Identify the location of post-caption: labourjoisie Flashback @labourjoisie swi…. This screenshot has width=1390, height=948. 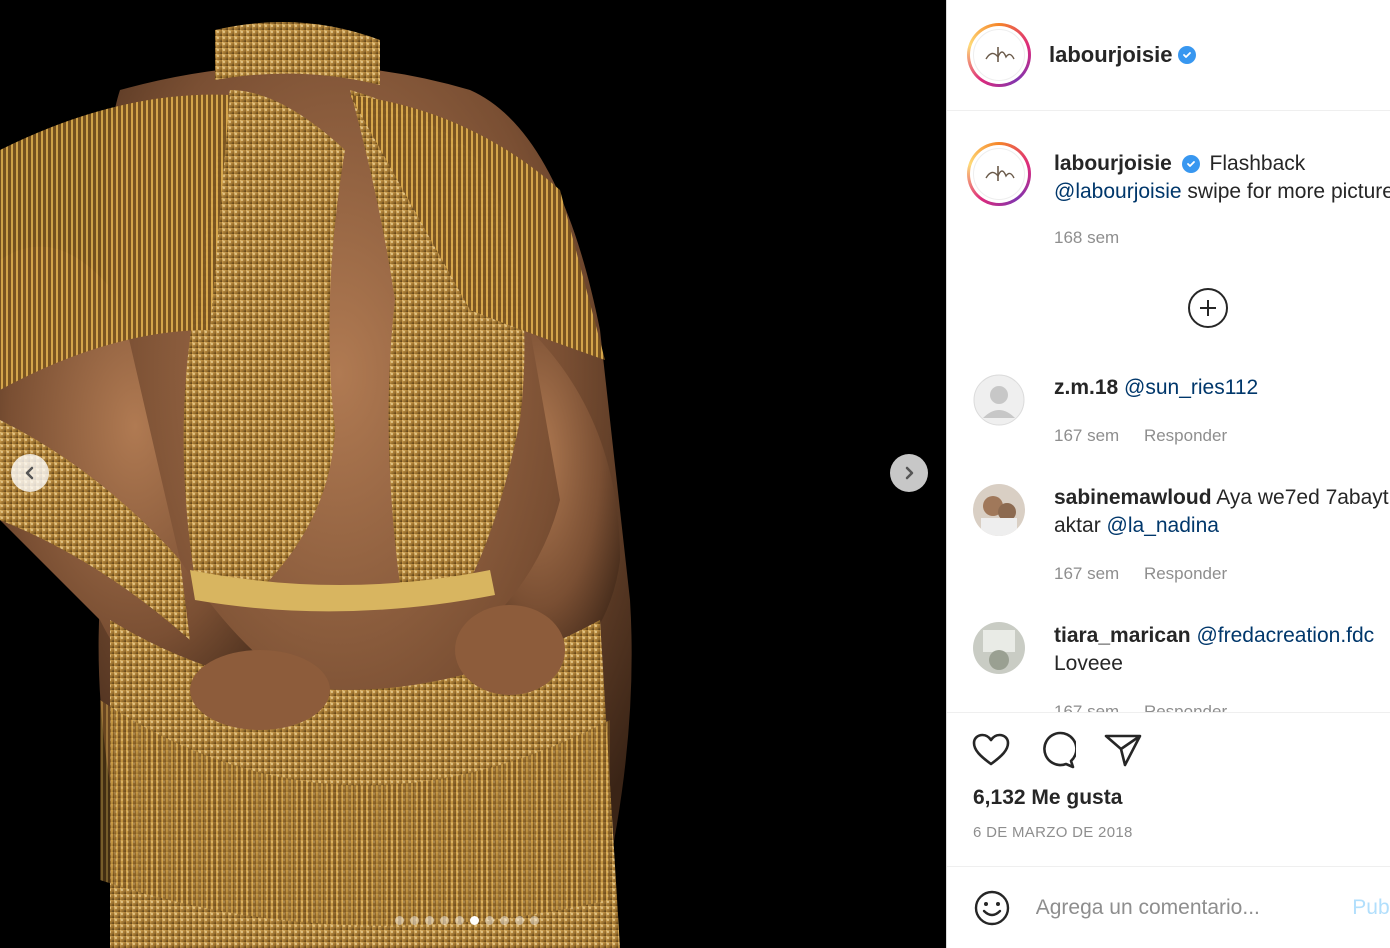
(1178, 212).